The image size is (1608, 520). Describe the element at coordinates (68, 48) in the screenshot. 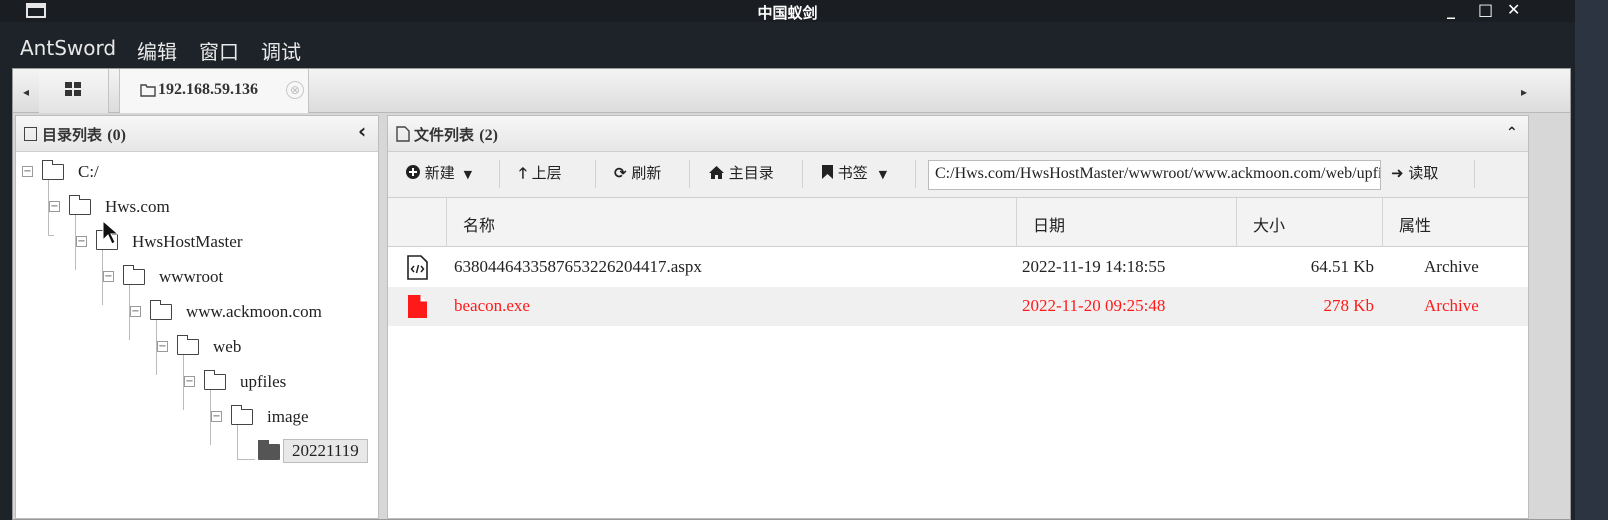

I see `menu-antsword: AntSword` at that location.